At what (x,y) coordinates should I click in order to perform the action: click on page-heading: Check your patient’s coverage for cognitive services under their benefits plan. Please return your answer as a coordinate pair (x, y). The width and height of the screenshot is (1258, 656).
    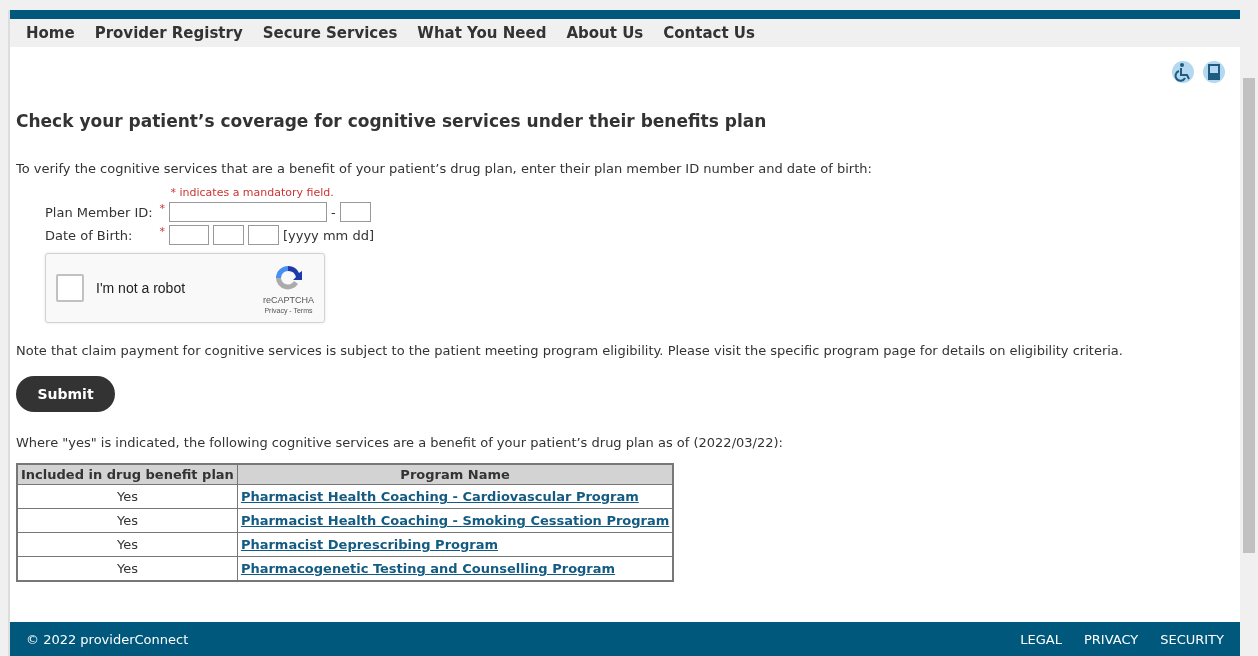
    Looking at the image, I should click on (392, 121).